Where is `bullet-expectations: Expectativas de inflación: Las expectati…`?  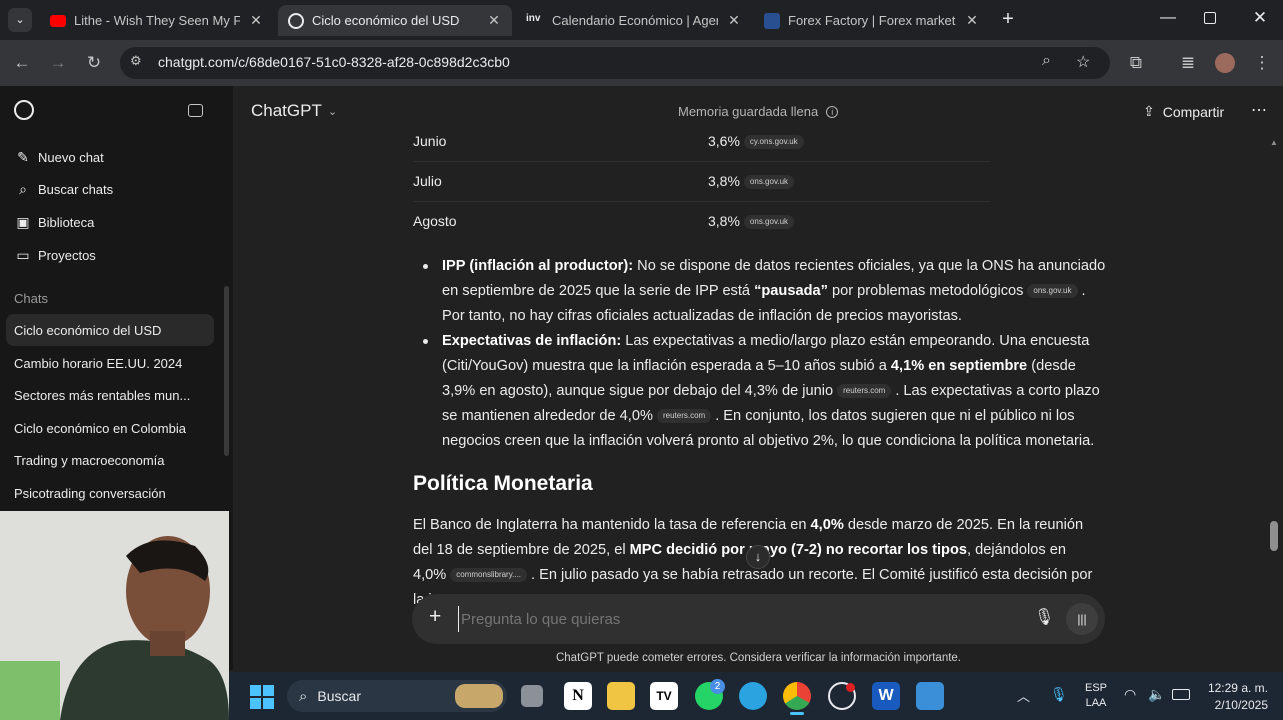 bullet-expectations: Expectativas de inflación: Las expectati… is located at coordinates (775, 391).